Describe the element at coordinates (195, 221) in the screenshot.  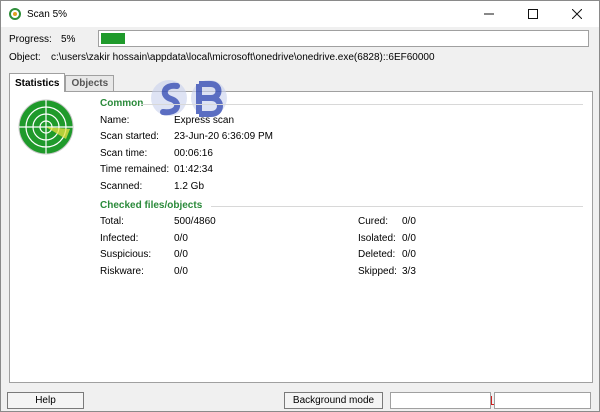
I see `total-value: 500/4860` at that location.